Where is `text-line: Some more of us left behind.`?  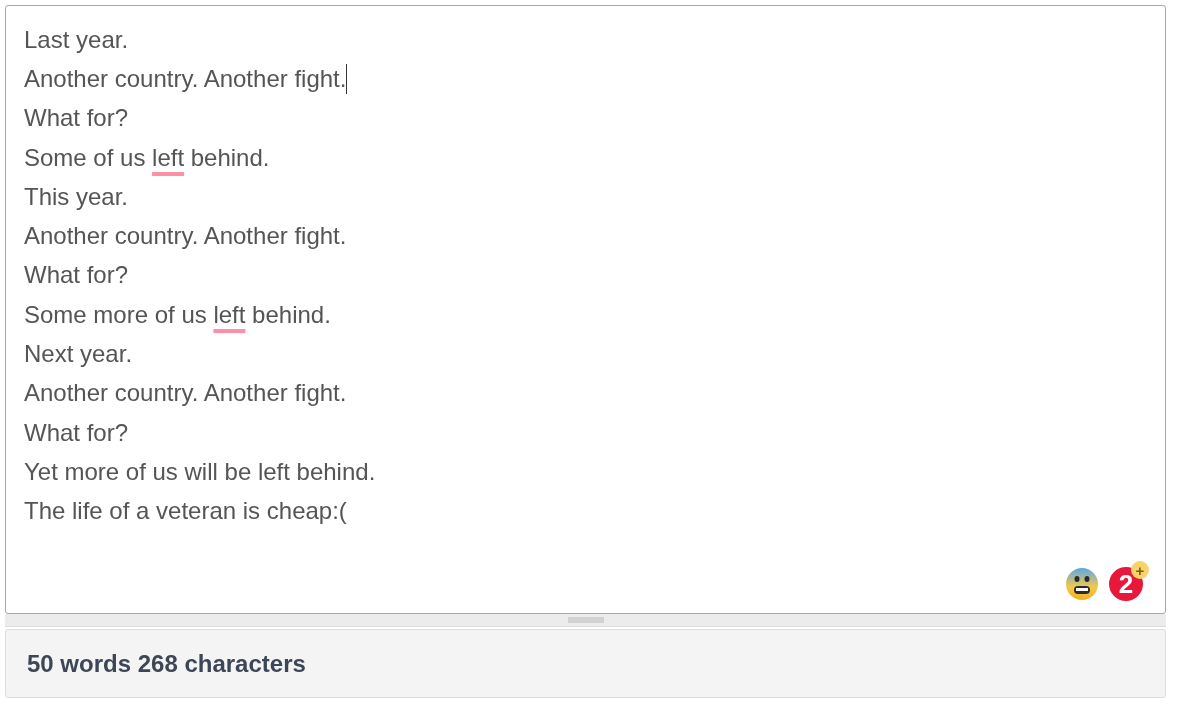
text-line: Some more of us left behind. is located at coordinates (178, 314).